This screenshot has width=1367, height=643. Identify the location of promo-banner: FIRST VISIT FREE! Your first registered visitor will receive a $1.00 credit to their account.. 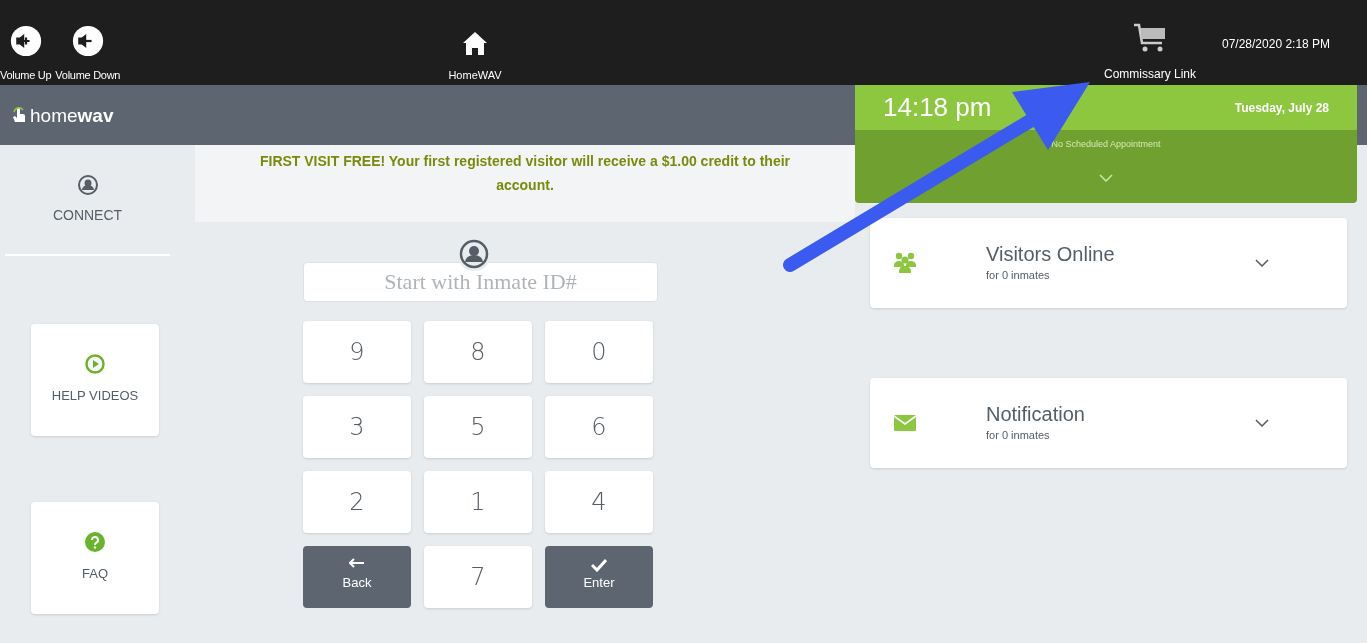
(525, 183).